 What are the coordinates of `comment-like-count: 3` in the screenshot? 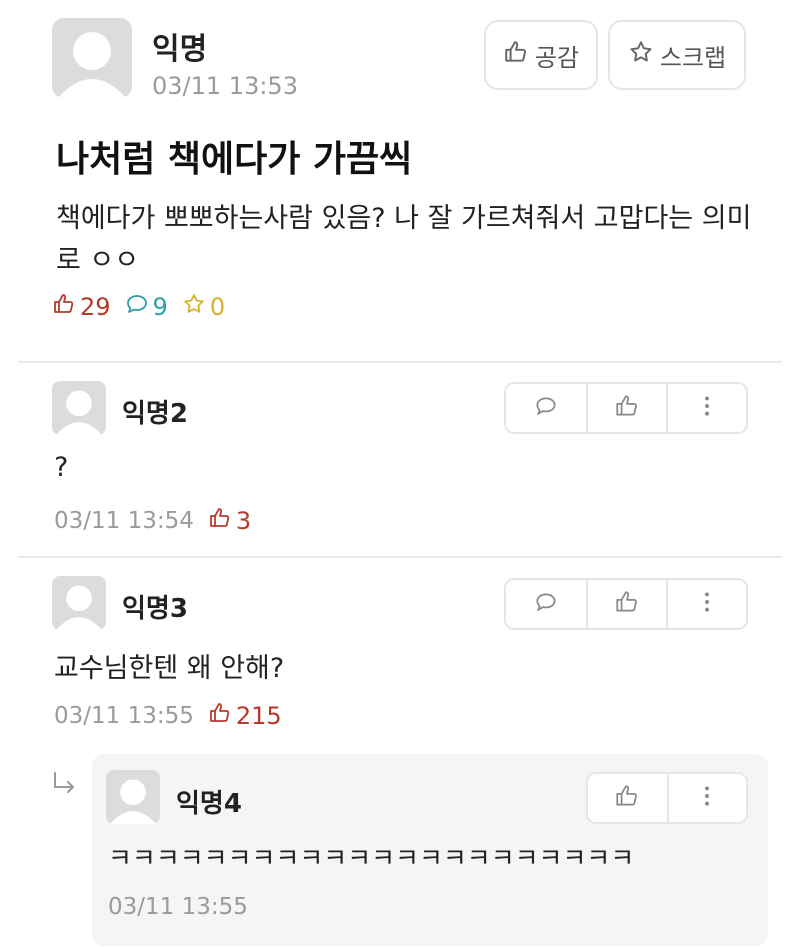 It's located at (229, 521).